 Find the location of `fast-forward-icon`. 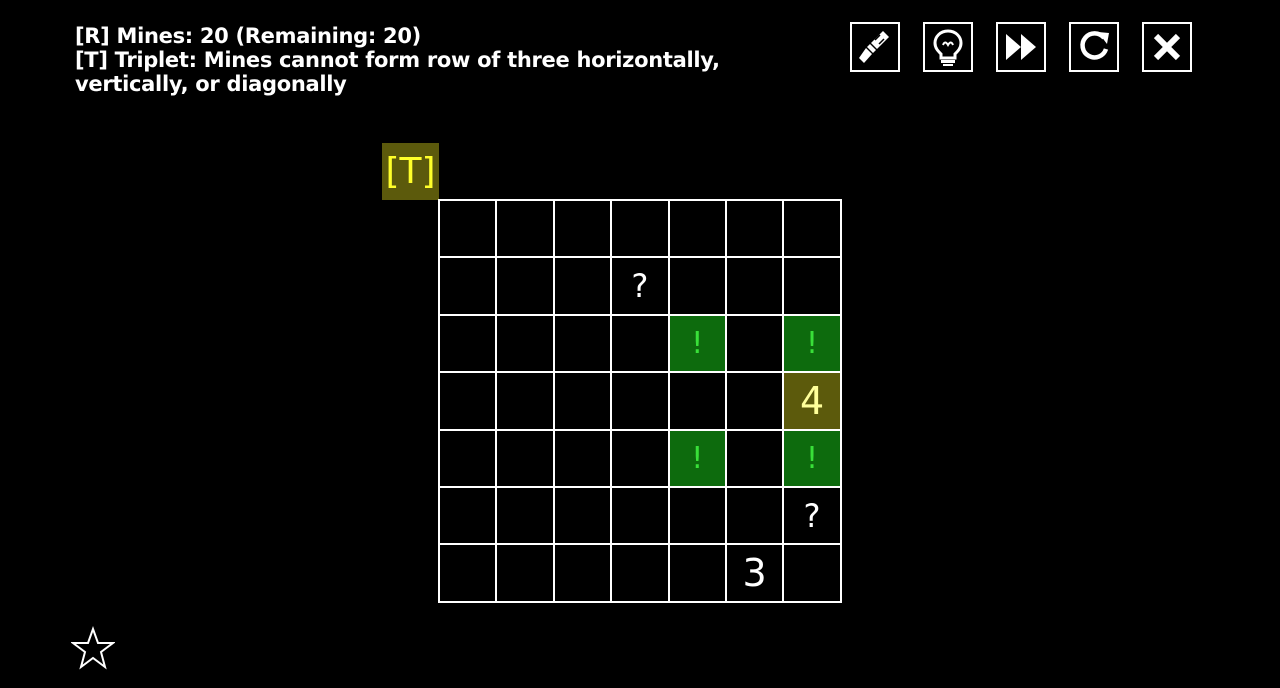

fast-forward-icon is located at coordinates (1021, 47).